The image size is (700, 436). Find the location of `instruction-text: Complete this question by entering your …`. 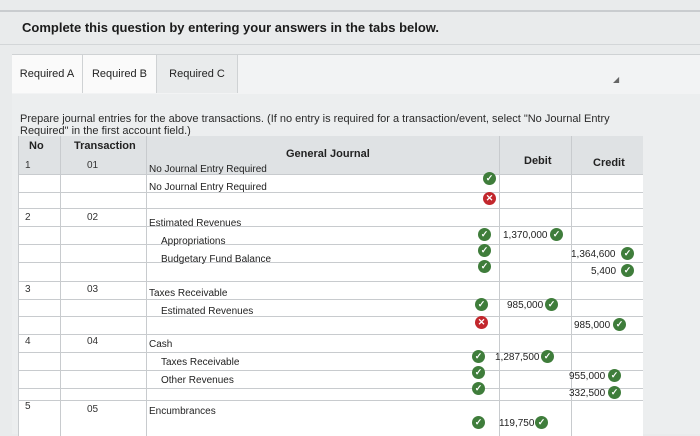

instruction-text: Complete this question by entering your … is located at coordinates (231, 27).